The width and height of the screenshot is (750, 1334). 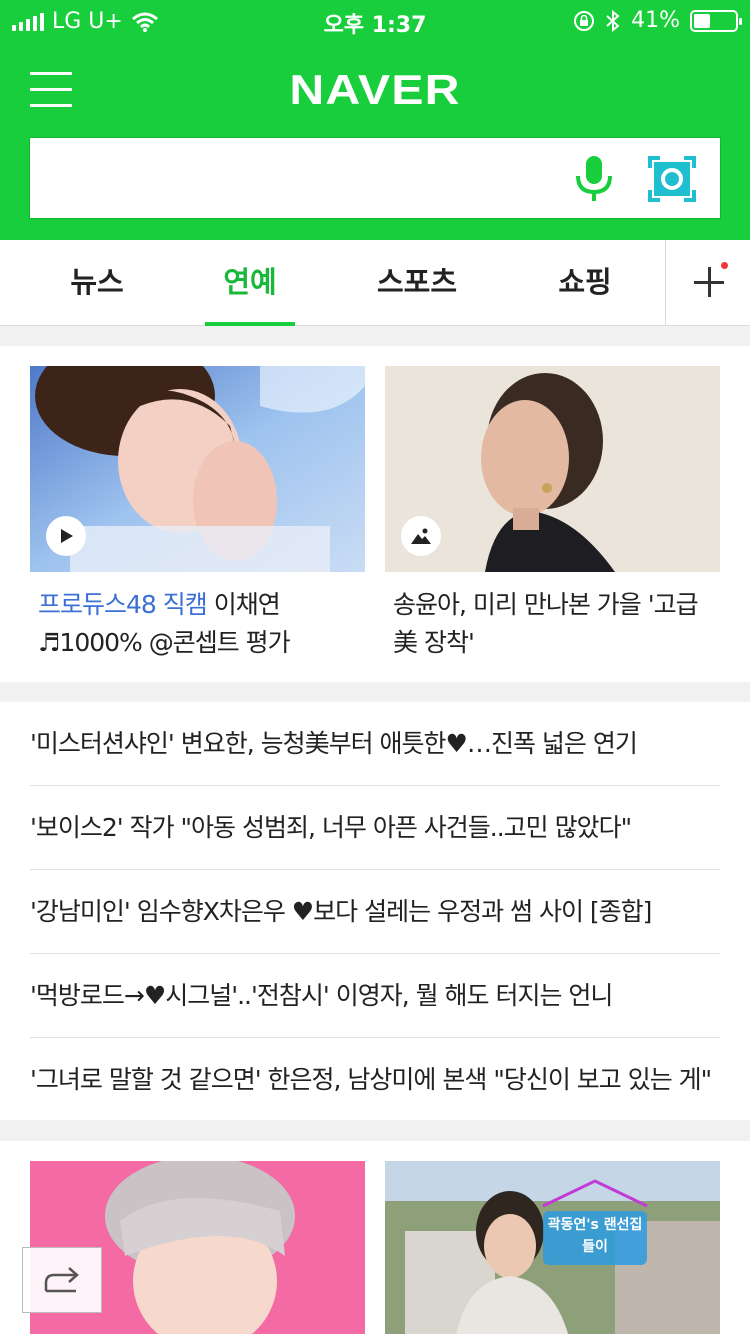 What do you see at coordinates (66, 536) in the screenshot?
I see `play-icon` at bounding box center [66, 536].